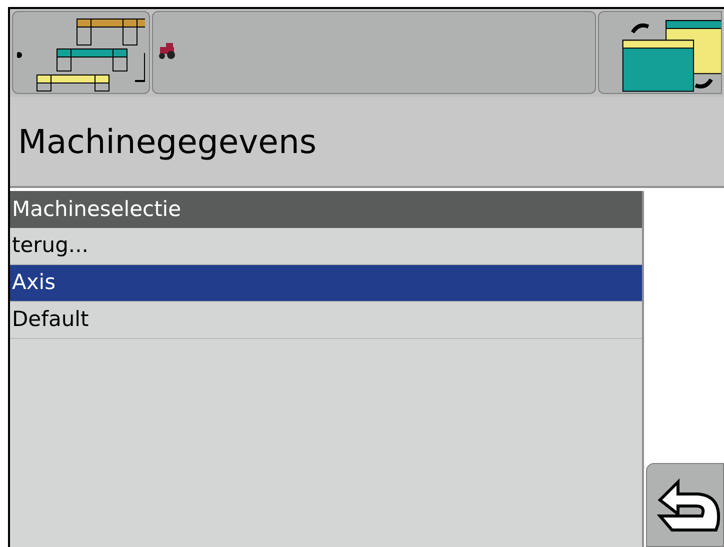 The image size is (724, 547). Describe the element at coordinates (167, 141) in the screenshot. I see `page-title: Machinegegevens` at that location.